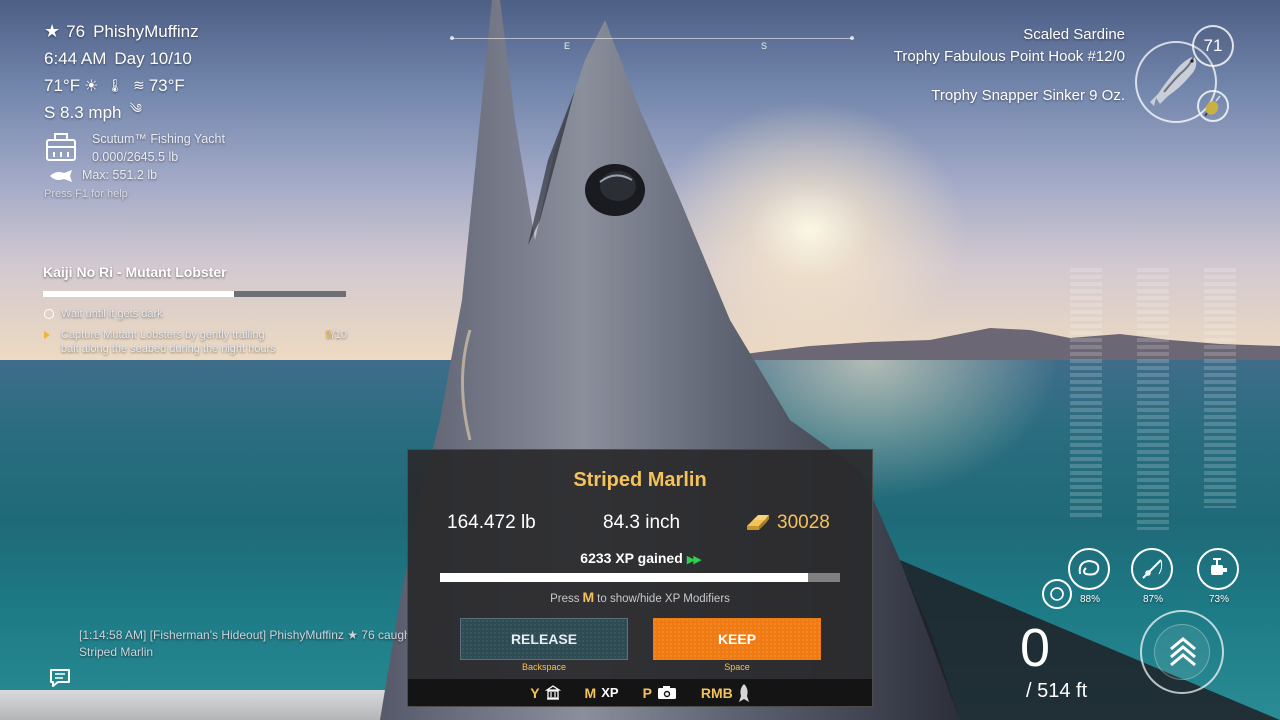  Describe the element at coordinates (1057, 691) in the screenshot. I see `line-total-length: / 514 ft` at that location.